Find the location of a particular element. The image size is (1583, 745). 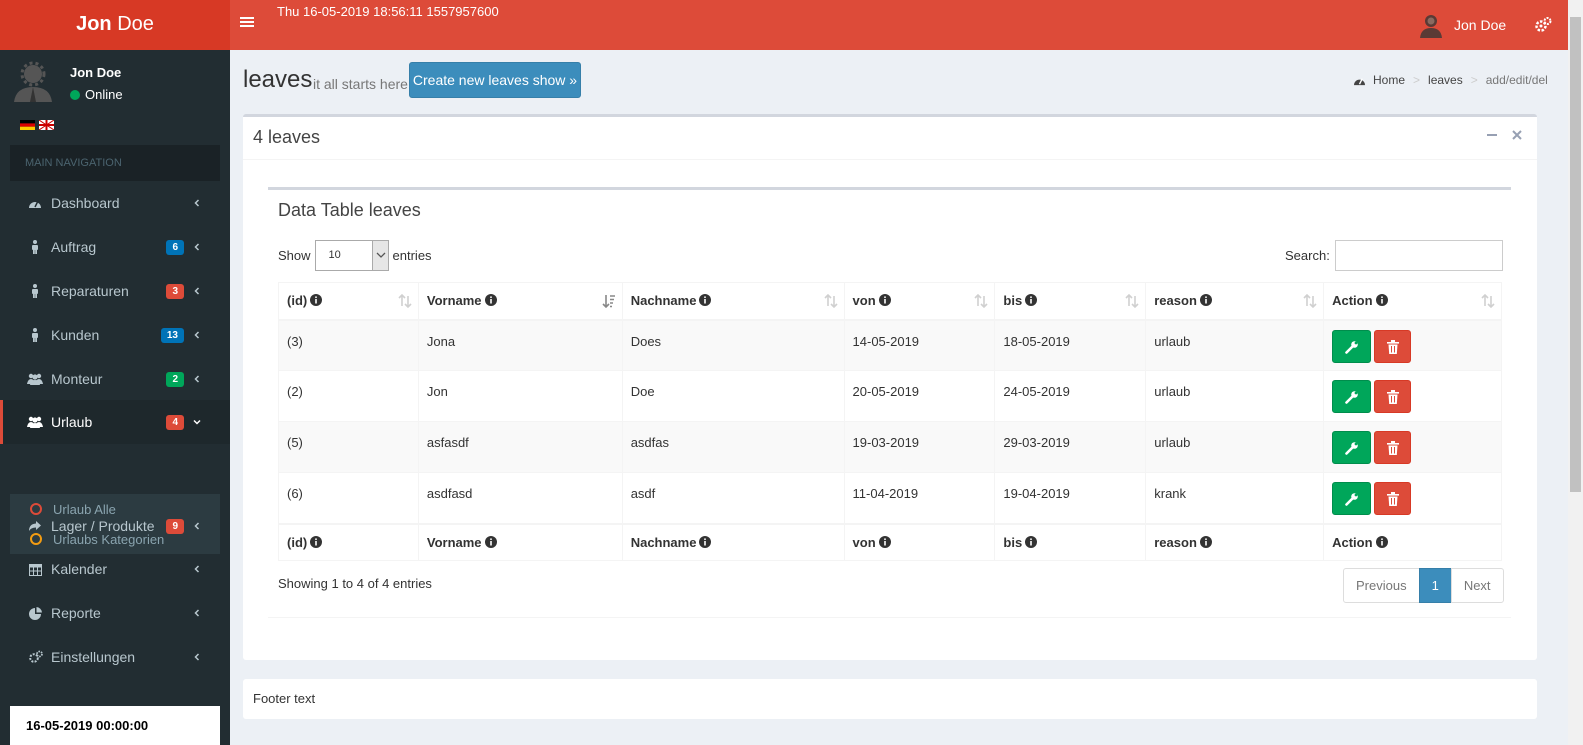

count-badge: 3 is located at coordinates (175, 291).